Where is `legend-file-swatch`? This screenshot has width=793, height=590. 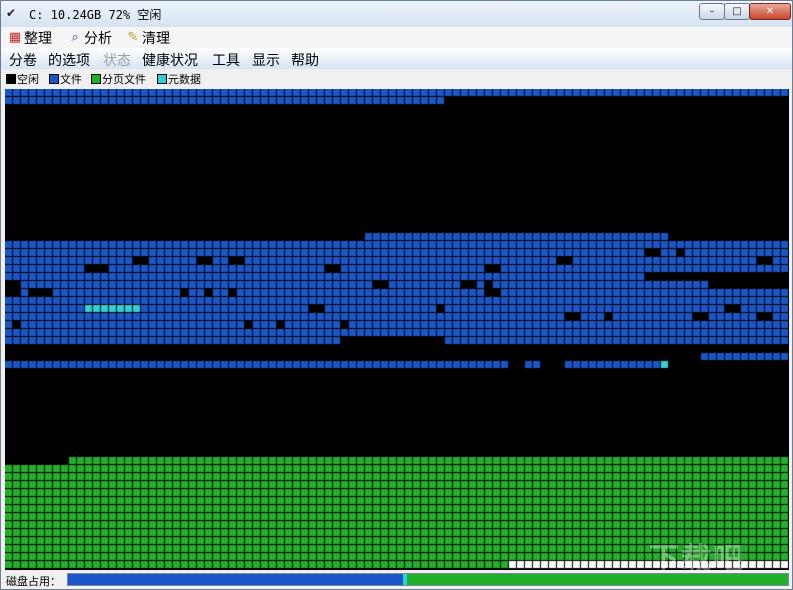
legend-file-swatch is located at coordinates (54, 79).